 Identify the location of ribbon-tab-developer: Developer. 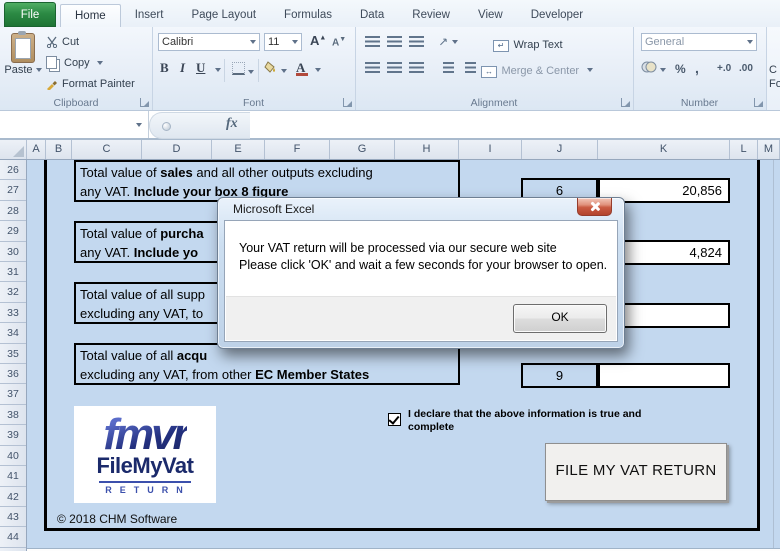
(557, 15).